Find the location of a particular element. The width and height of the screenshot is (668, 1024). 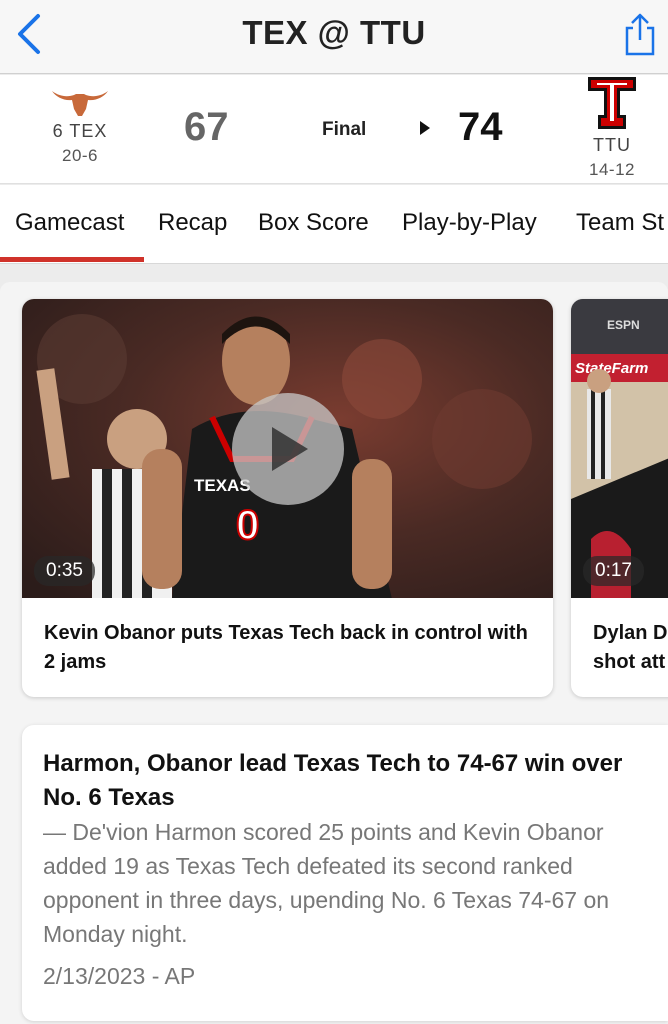

tab-play-by-play: Play-by-Play is located at coordinates (469, 223).